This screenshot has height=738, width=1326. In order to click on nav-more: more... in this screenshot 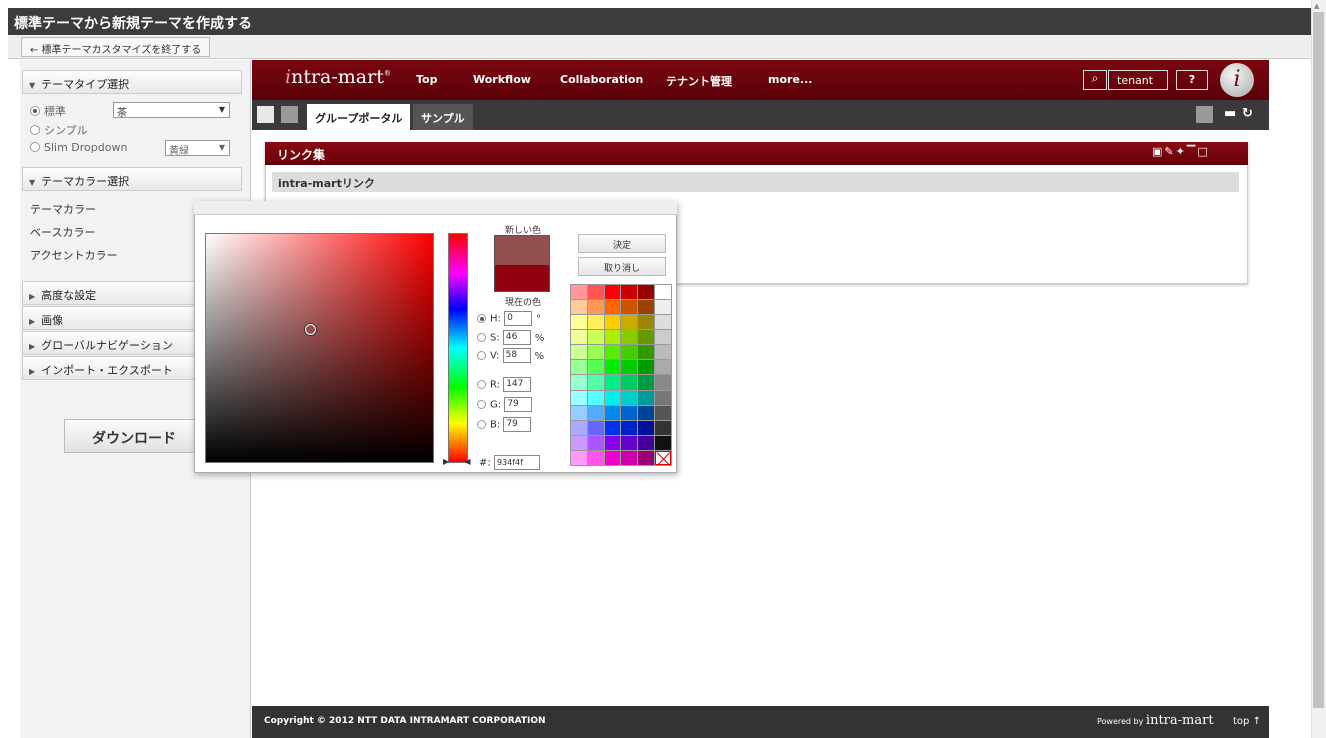, I will do `click(790, 79)`.